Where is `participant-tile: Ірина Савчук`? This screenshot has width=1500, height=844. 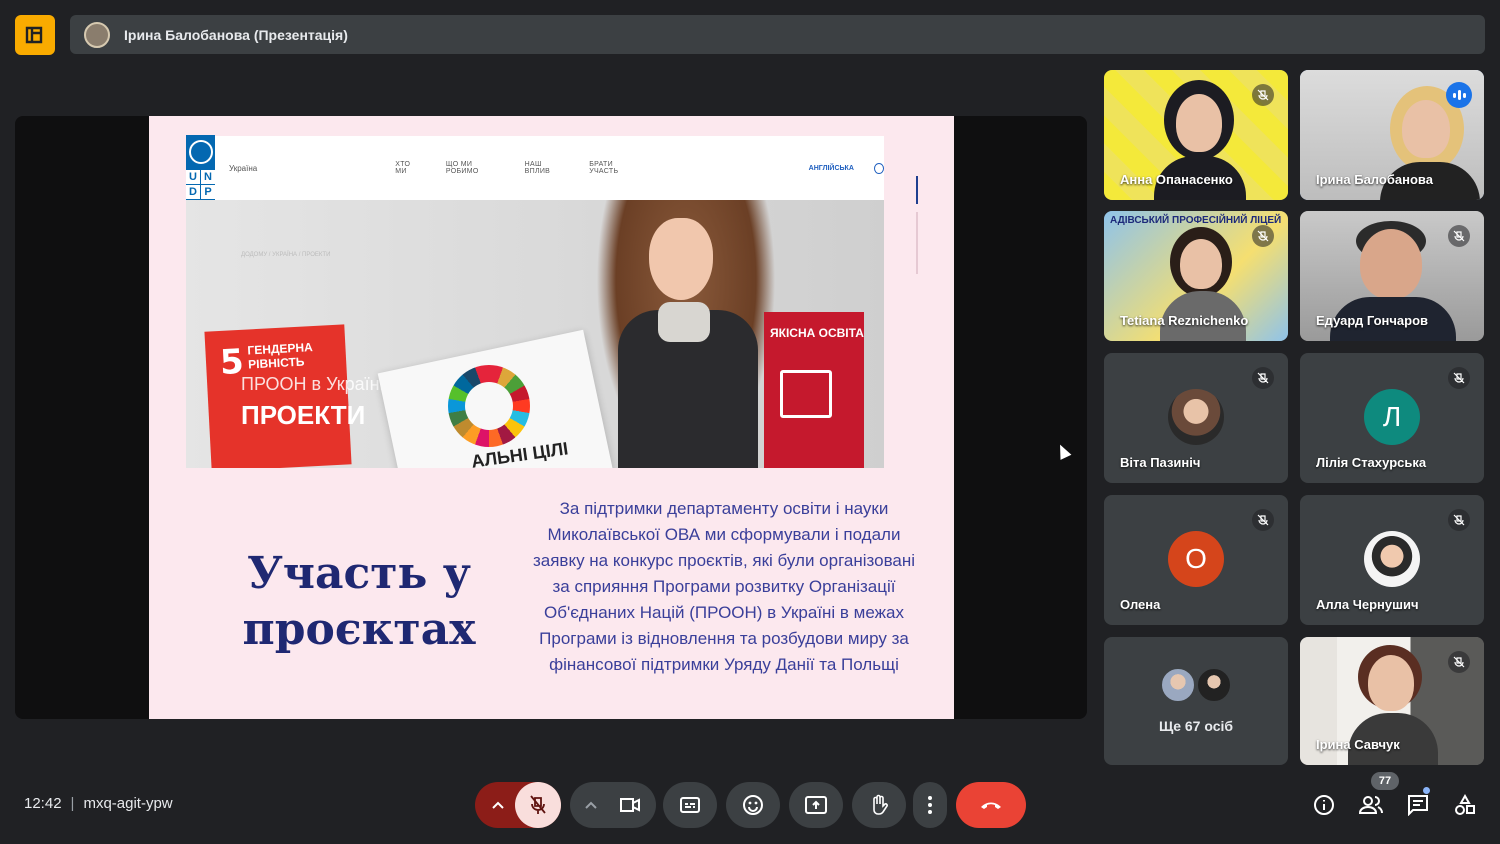 participant-tile: Ірина Савчук is located at coordinates (1392, 701).